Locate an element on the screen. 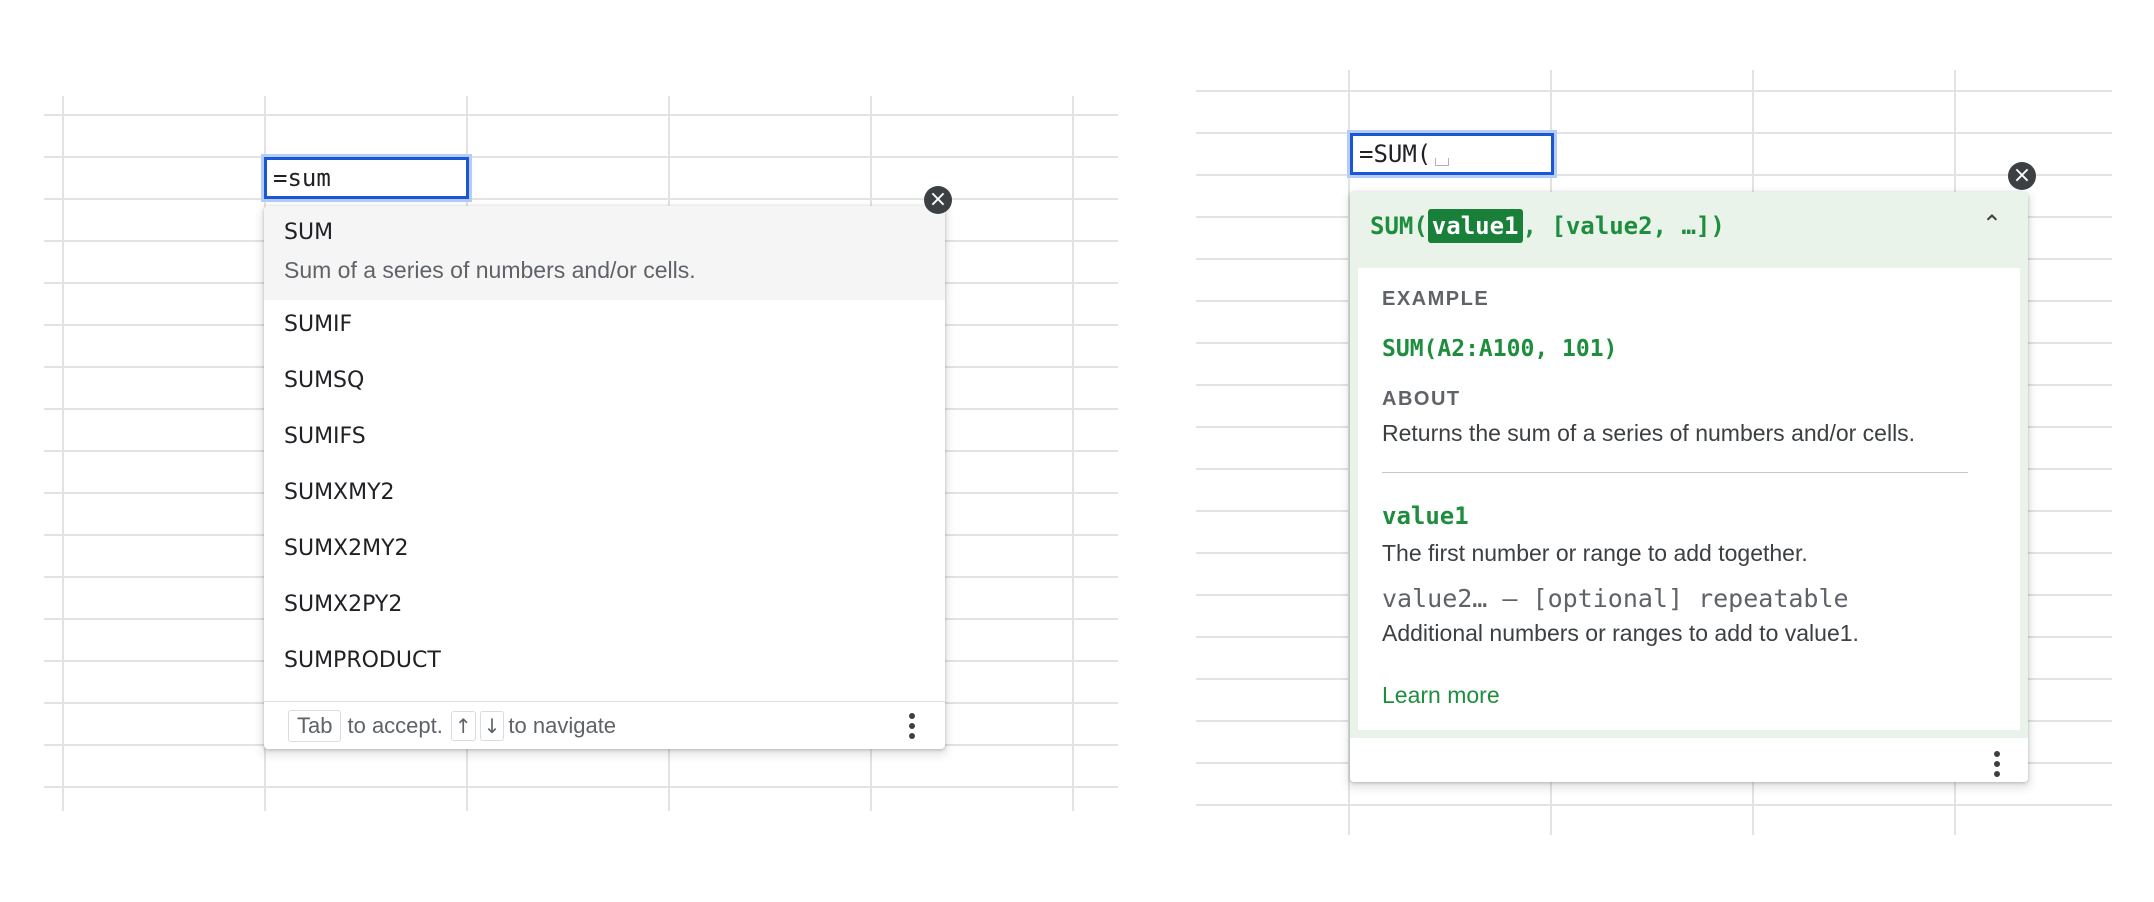  suggestion-name: SUMXMY2 is located at coordinates (339, 492).